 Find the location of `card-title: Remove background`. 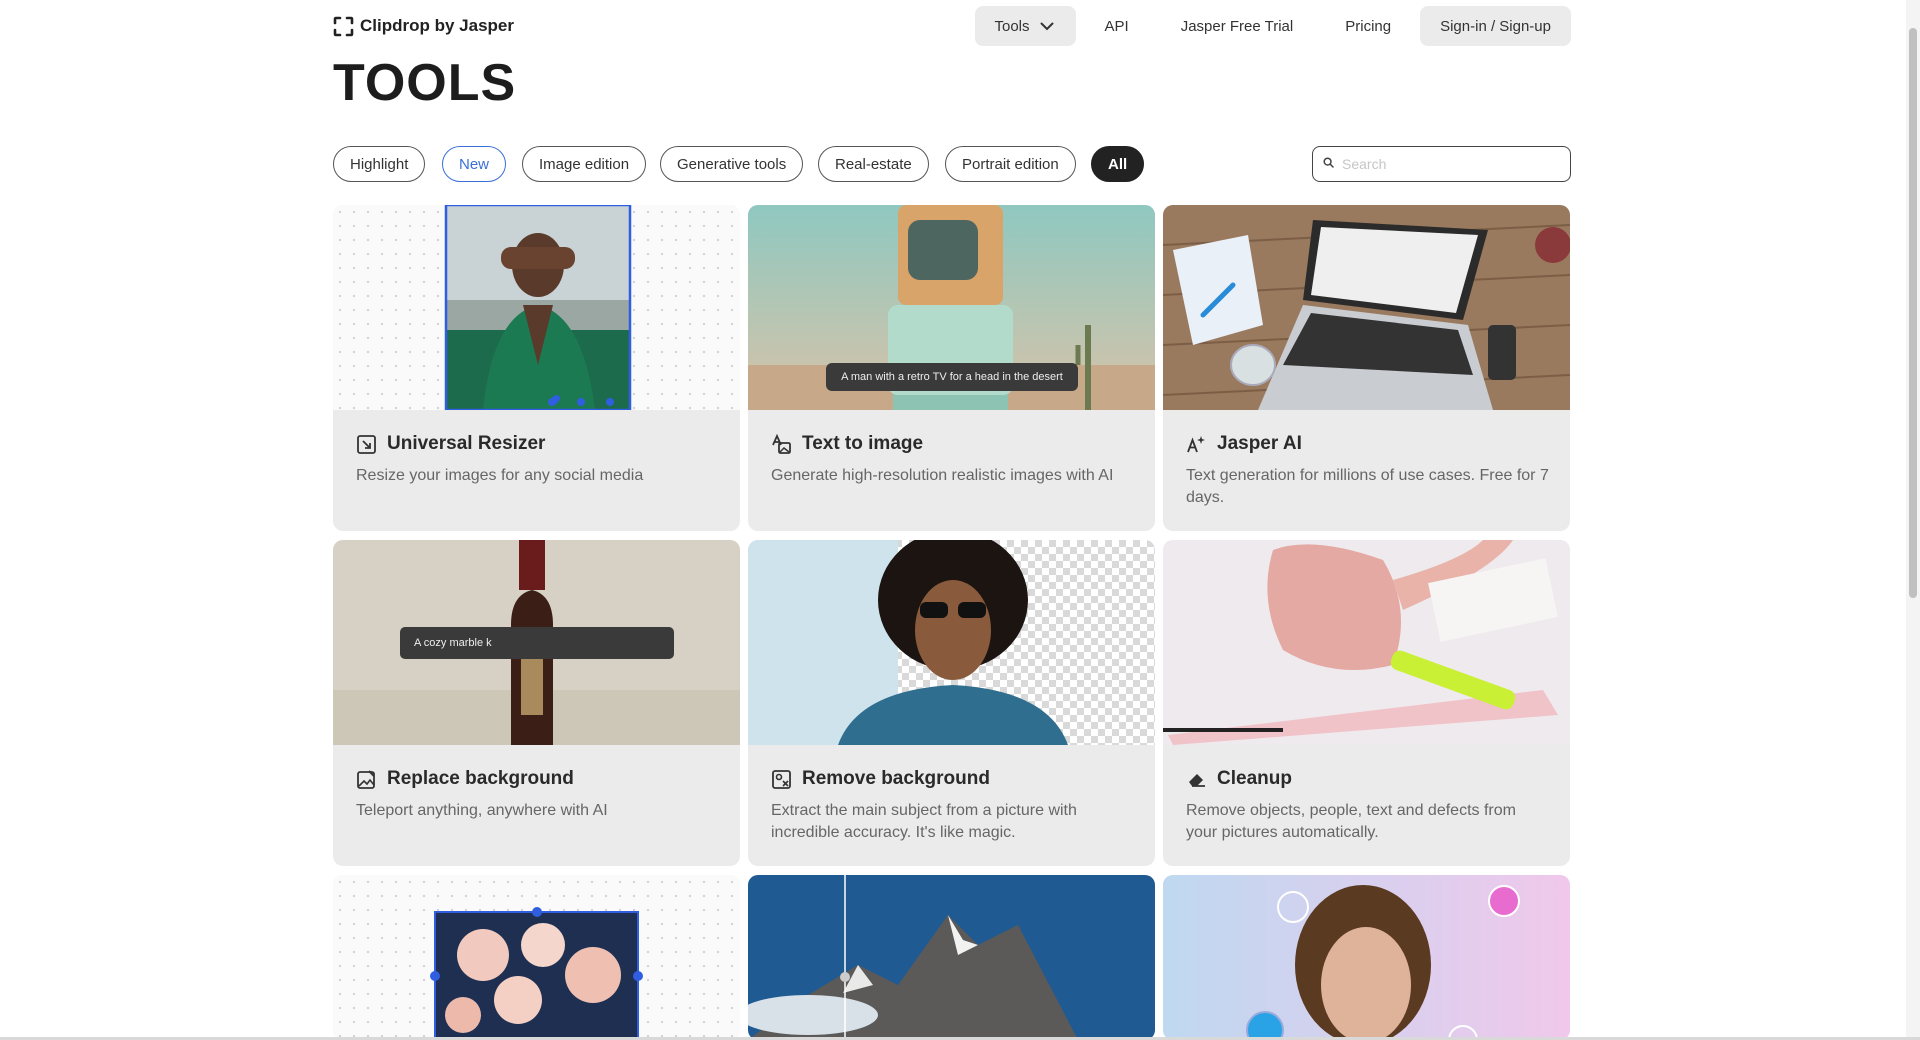

card-title: Remove background is located at coordinates (880, 779).